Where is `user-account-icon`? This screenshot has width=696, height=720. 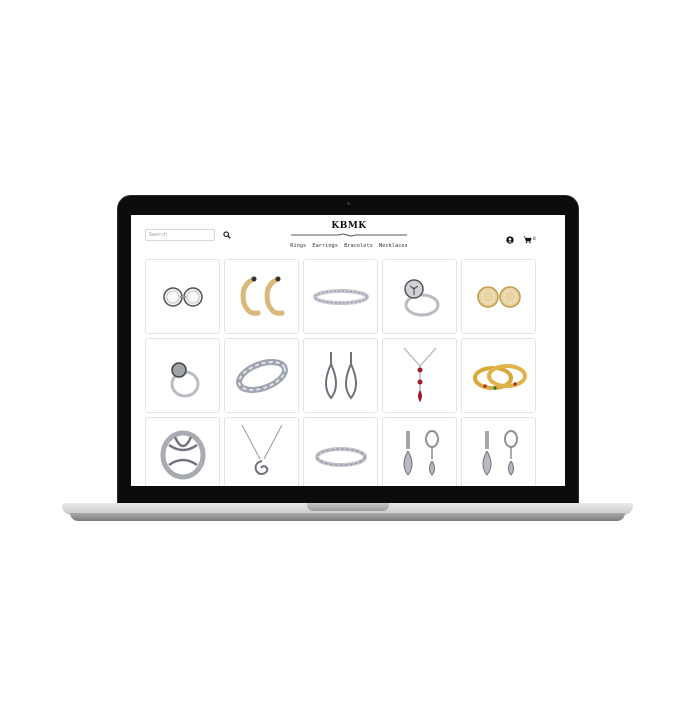
user-account-icon is located at coordinates (510, 240).